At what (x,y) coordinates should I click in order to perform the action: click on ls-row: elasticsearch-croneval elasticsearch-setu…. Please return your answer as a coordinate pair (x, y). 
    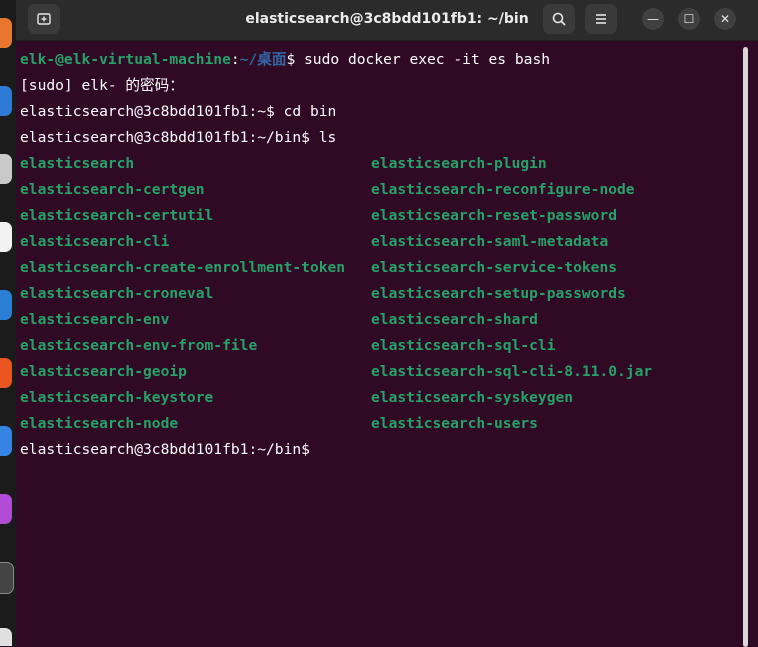
    Looking at the image, I should click on (323, 294).